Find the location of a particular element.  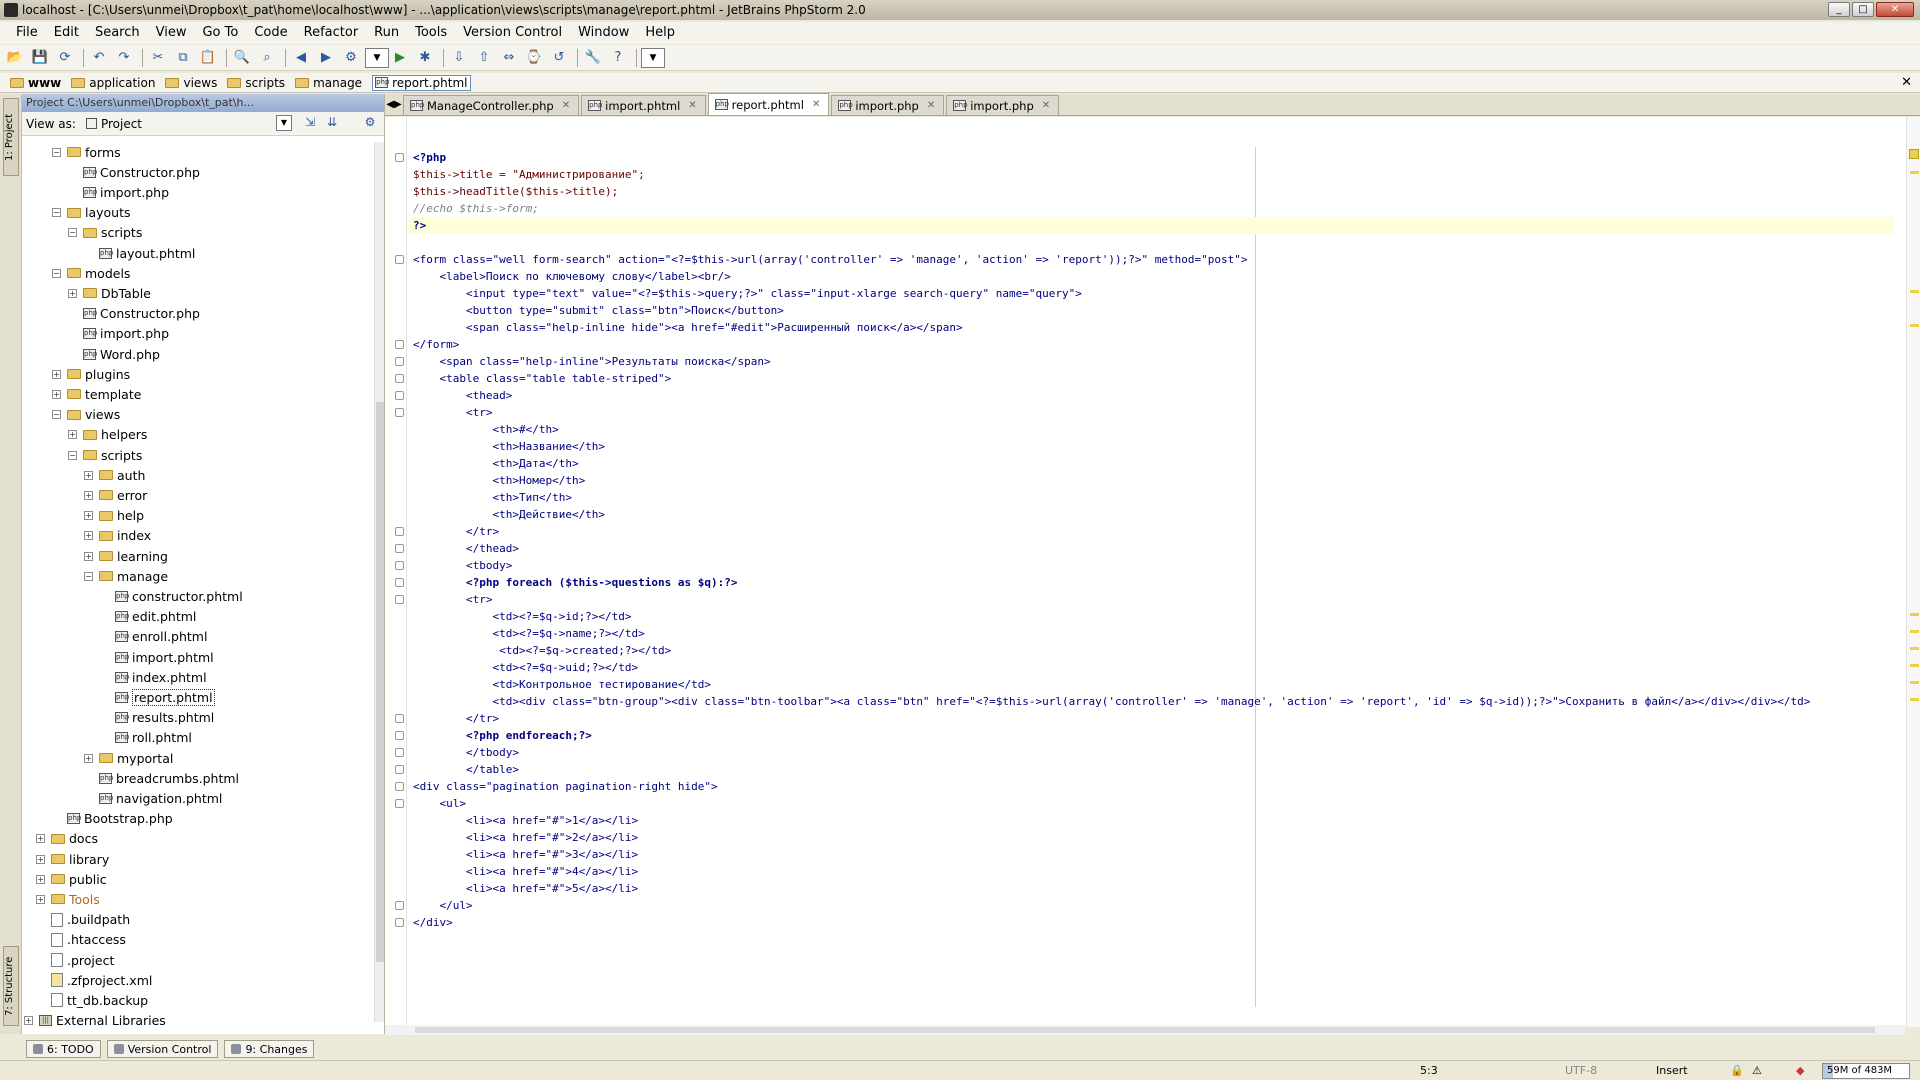

tree-item: + public is located at coordinates (71, 879).